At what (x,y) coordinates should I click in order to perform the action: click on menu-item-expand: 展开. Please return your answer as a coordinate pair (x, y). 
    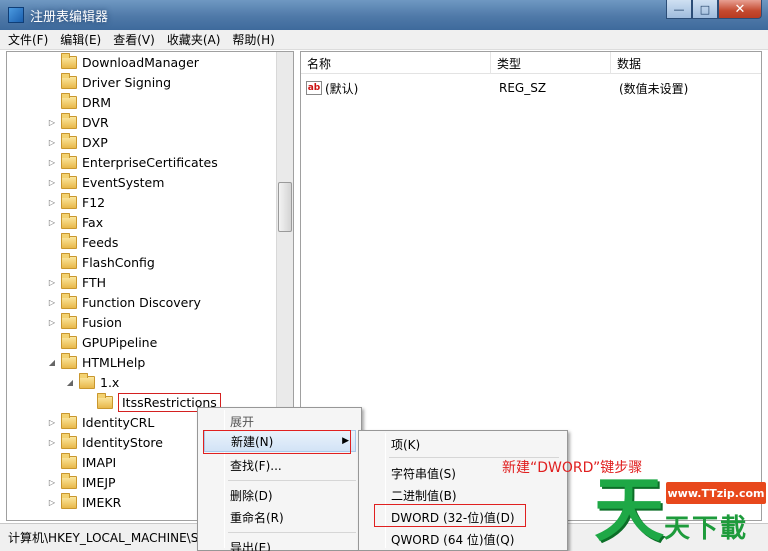
    Looking at the image, I should click on (279, 421).